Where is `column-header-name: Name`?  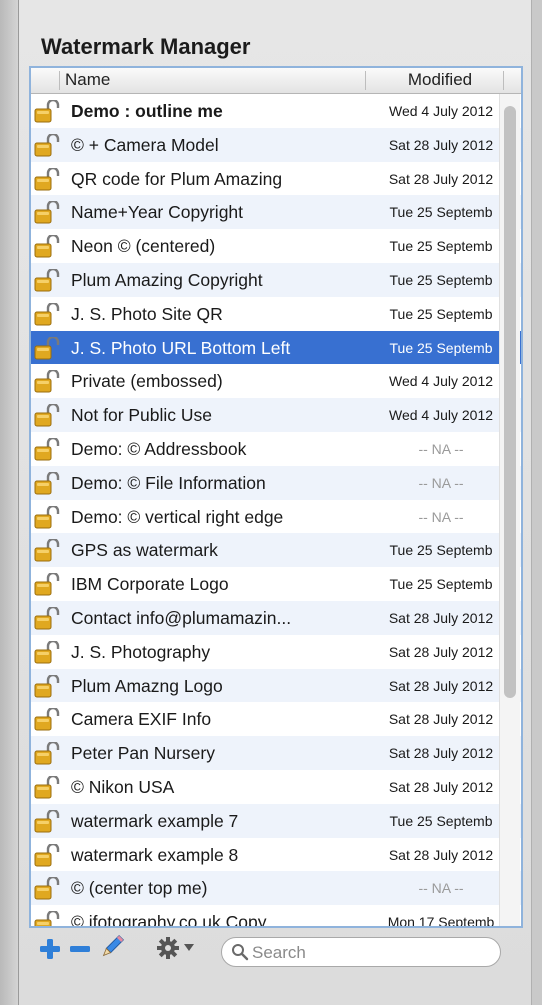
column-header-name: Name is located at coordinates (87, 80).